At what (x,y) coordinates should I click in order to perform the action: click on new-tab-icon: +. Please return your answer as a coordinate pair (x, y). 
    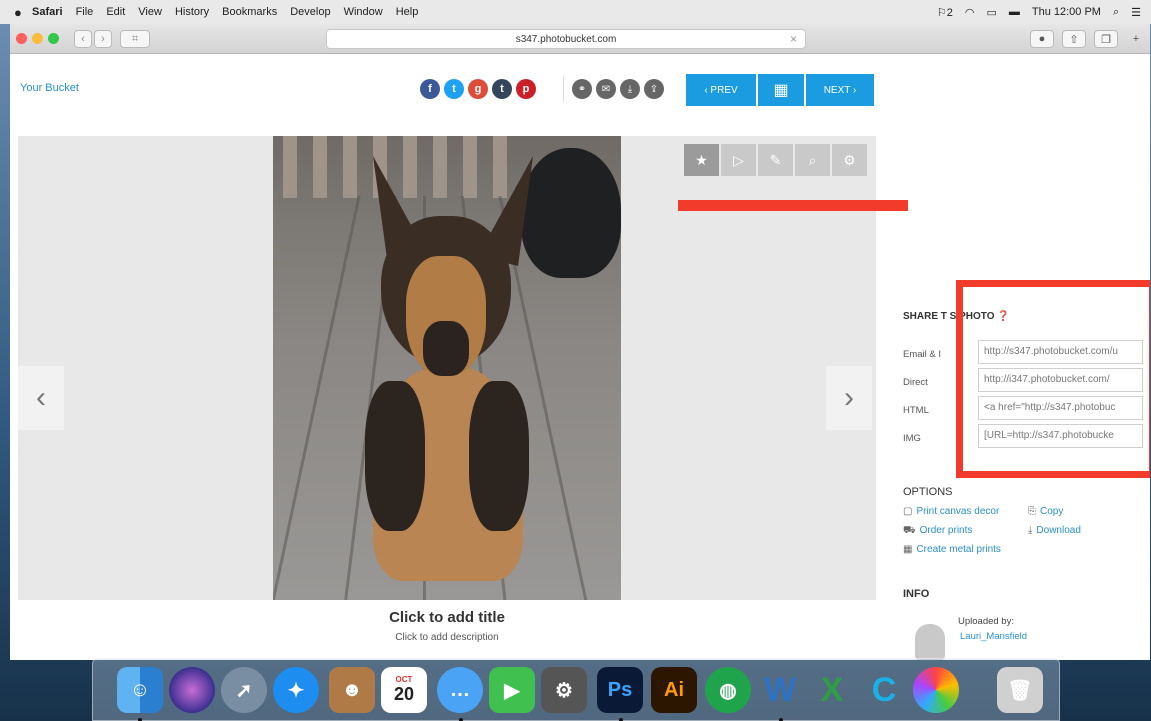
    Looking at the image, I should click on (1136, 39).